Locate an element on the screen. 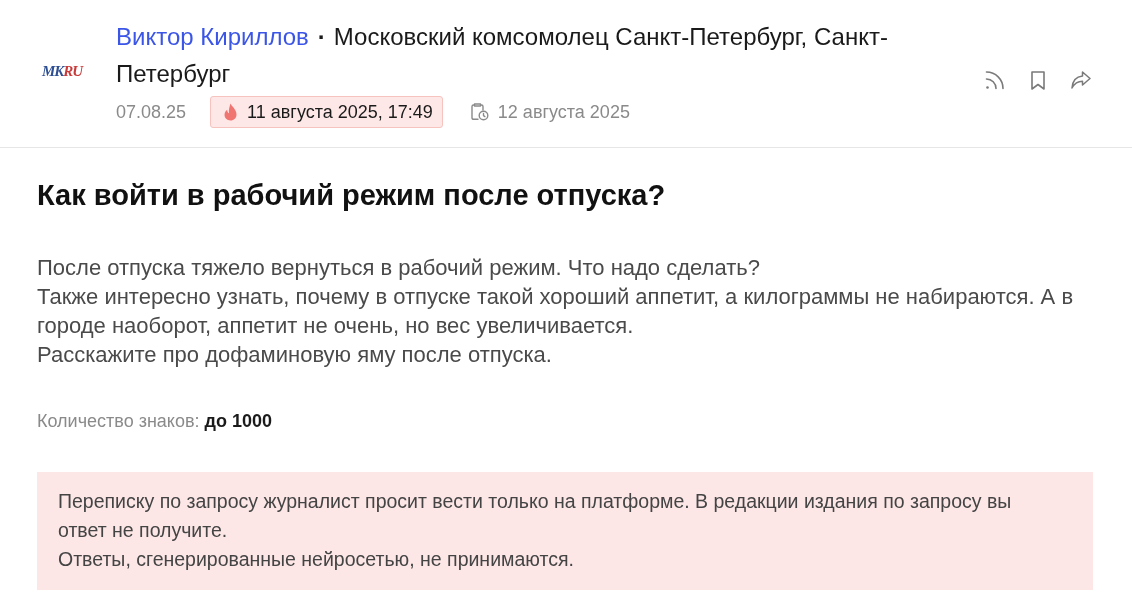 Image resolution: width=1132 pixels, height=612 pixels. bookmark-icon is located at coordinates (1038, 80).